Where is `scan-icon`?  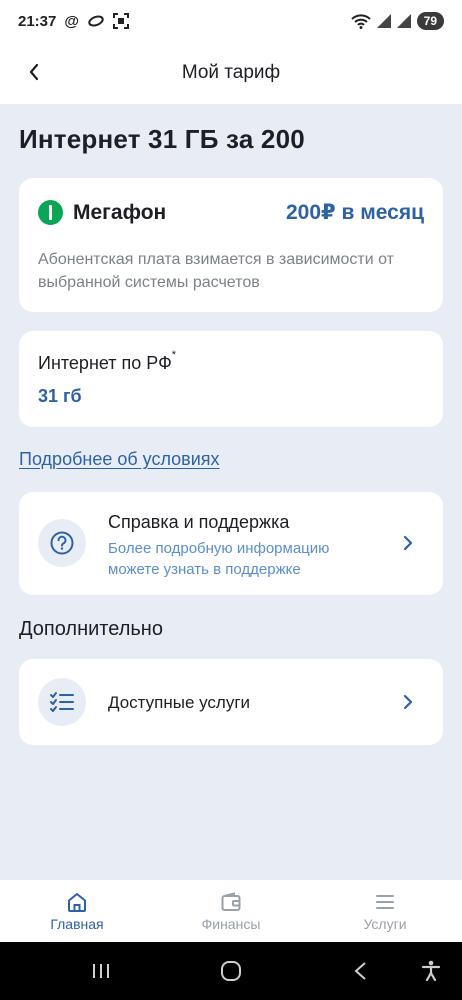
scan-icon is located at coordinates (121, 21).